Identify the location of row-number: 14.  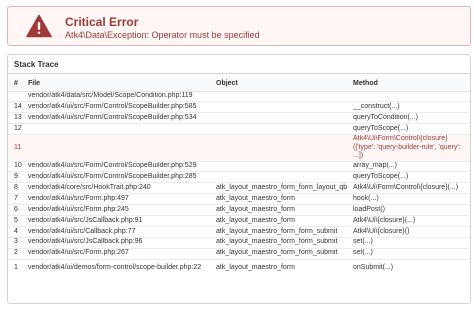
(15, 107).